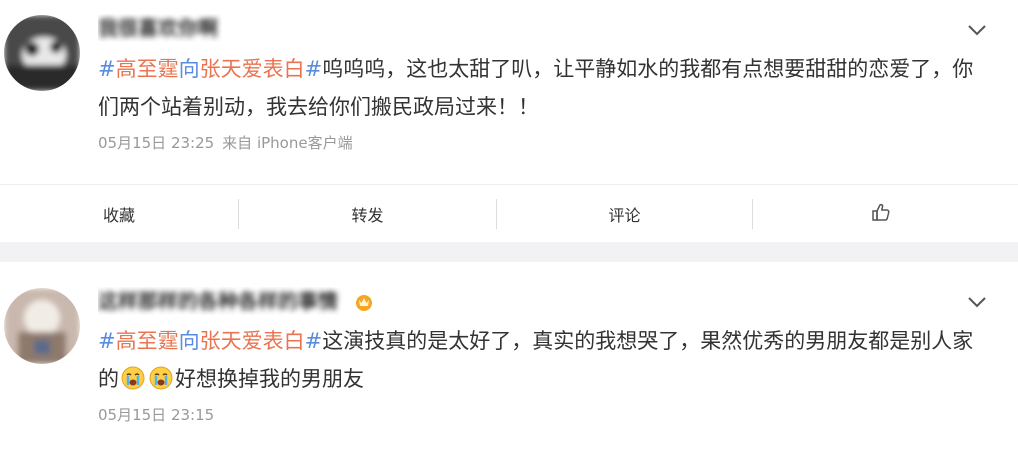  What do you see at coordinates (624, 214) in the screenshot?
I see `comment-button: 评论` at bounding box center [624, 214].